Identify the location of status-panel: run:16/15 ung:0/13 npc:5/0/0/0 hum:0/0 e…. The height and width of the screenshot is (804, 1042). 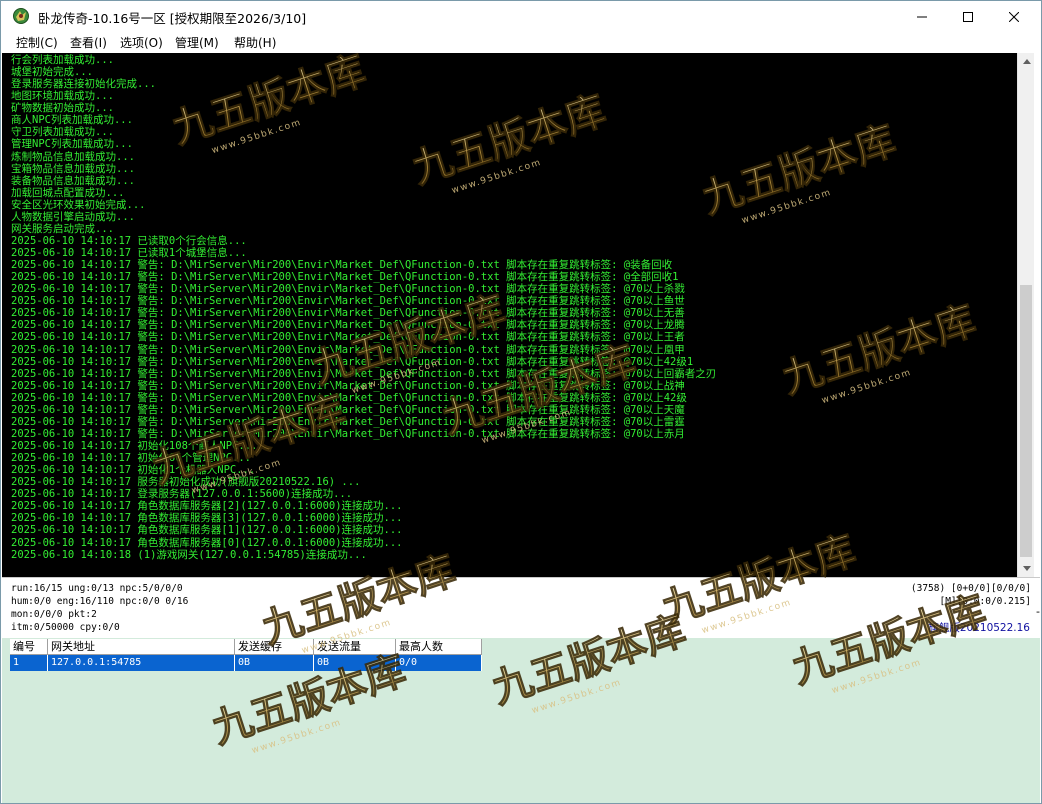
(521, 607).